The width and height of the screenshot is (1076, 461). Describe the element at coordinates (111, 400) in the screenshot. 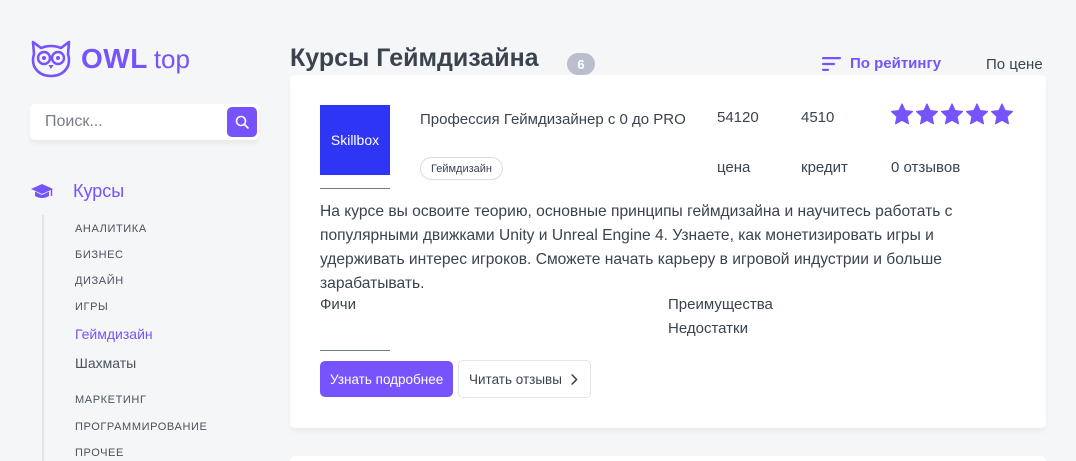

I see `sidebar-item-marketing: Маркетинг` at that location.